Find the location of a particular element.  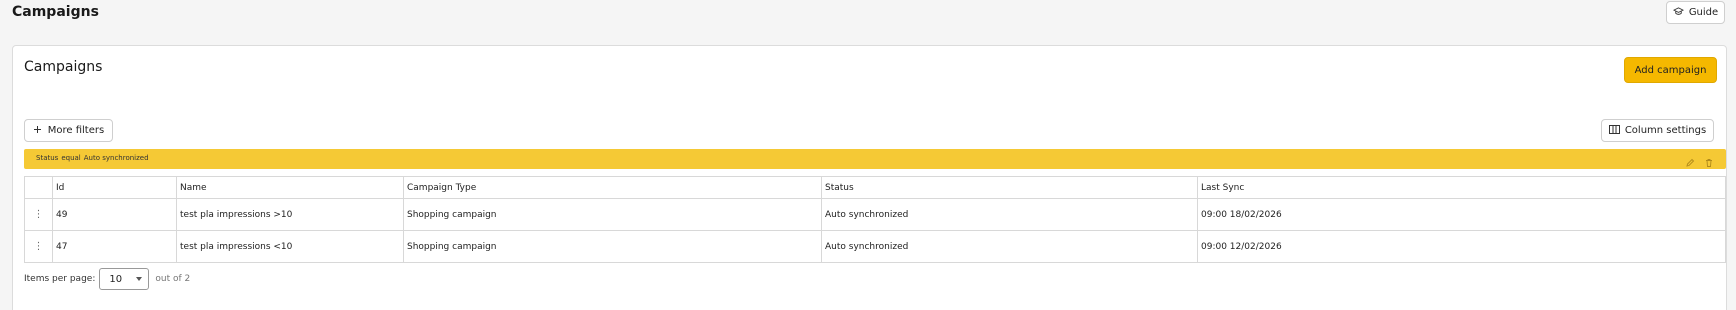

pagination: Items per page: 10 out of 2 is located at coordinates (107, 279).